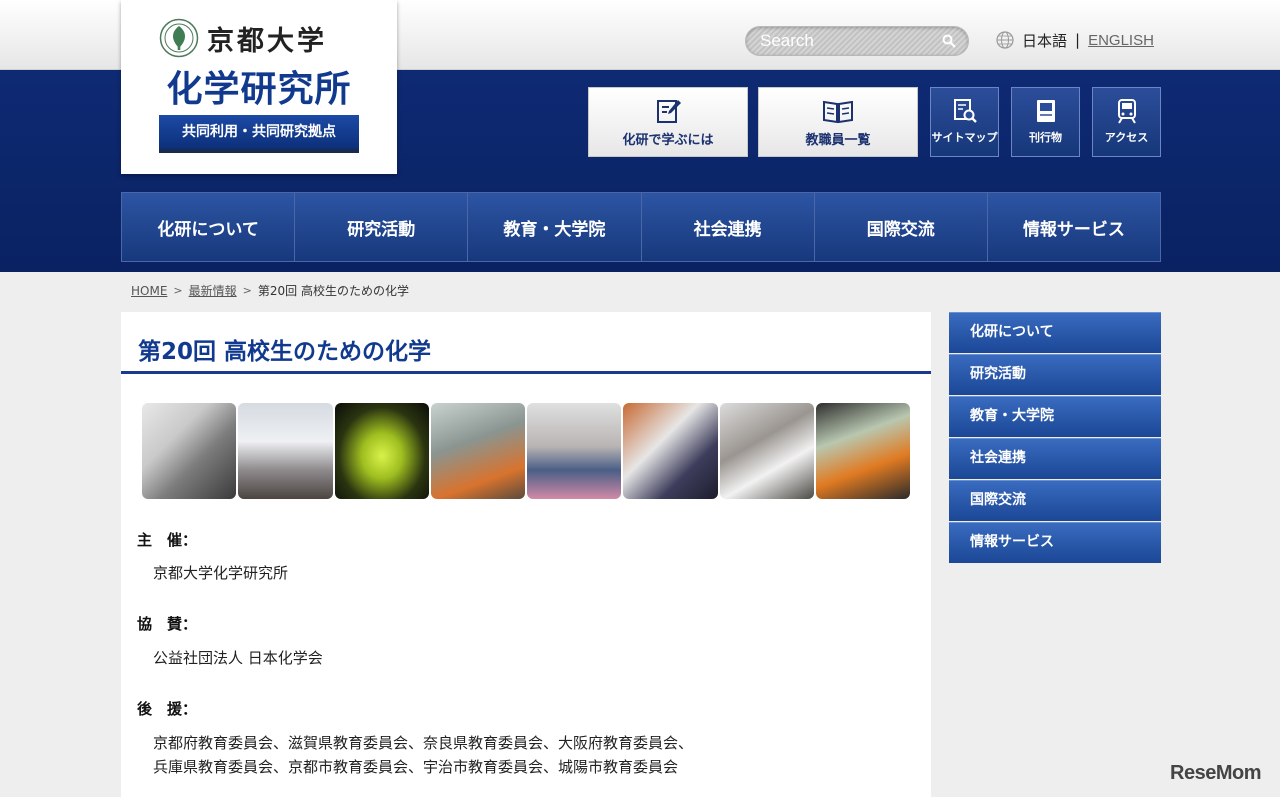 This screenshot has height=797, width=1280. Describe the element at coordinates (838, 140) in the screenshot. I see `staff-list-label: 教職員一覧` at that location.